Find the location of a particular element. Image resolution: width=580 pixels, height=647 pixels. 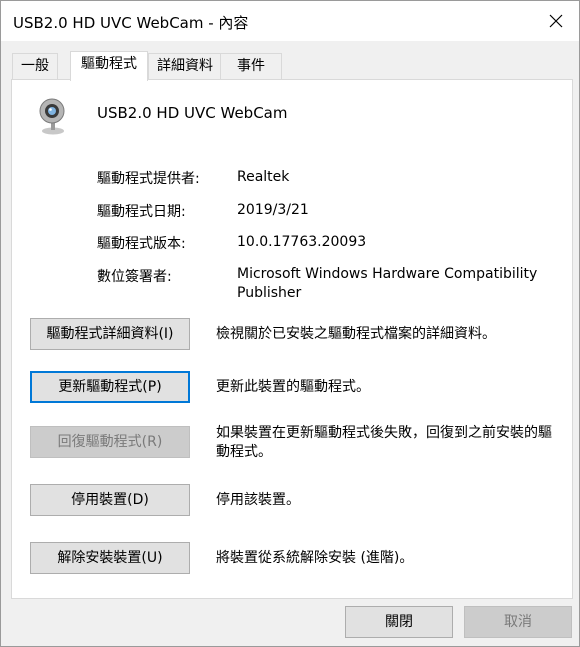

tab-label: 詳細資料 is located at coordinates (185, 66).